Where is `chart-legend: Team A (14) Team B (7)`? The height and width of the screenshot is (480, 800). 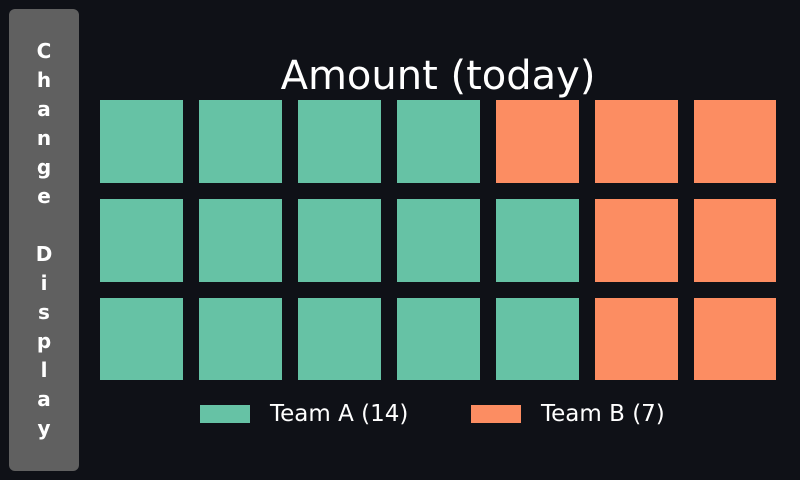 chart-legend: Team A (14) Team B (7) is located at coordinates (400, 414).